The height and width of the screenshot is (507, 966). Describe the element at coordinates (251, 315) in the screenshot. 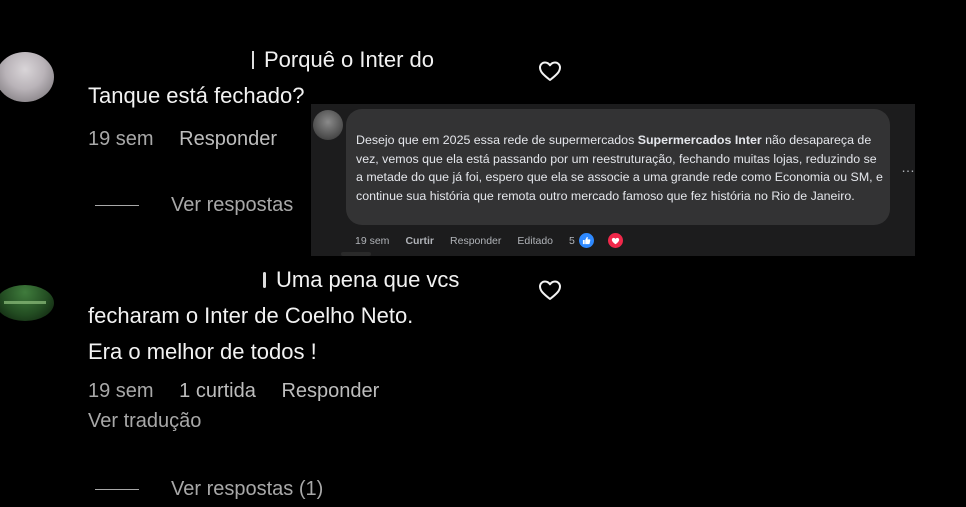

I see `comment-text-line: fecharam o Inter de Coelho Neto.` at that location.